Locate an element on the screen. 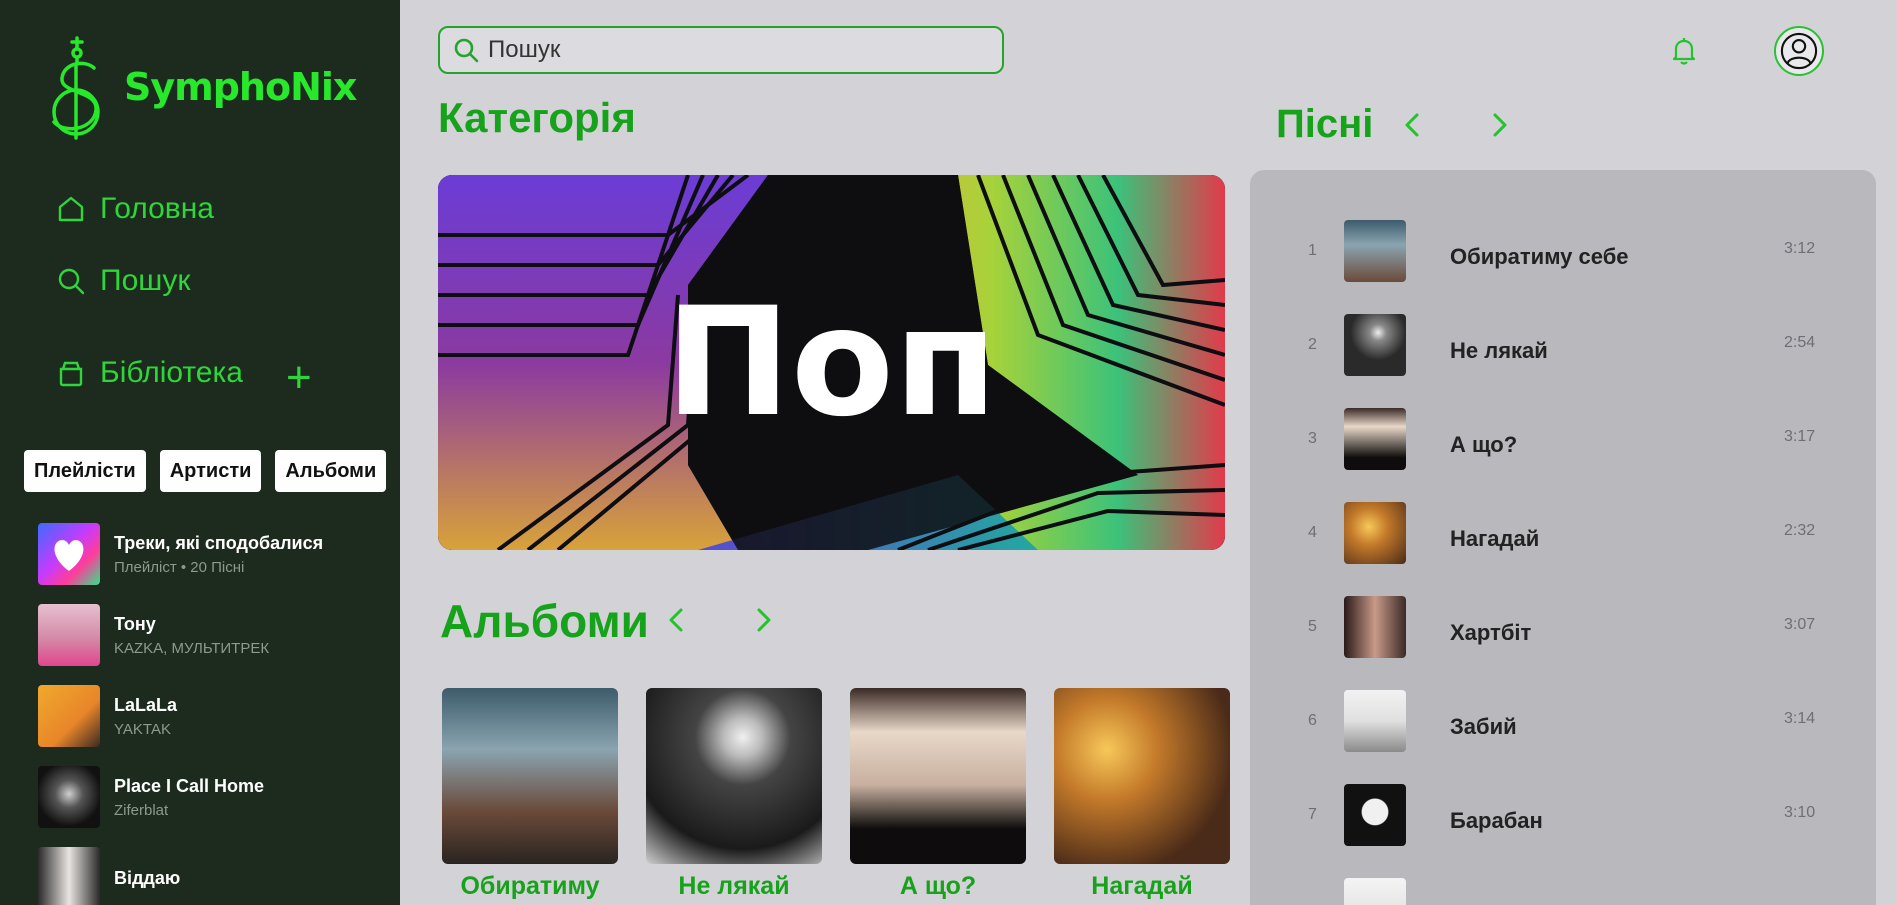  list-item-subtitle: YAKTAK is located at coordinates (142, 729).